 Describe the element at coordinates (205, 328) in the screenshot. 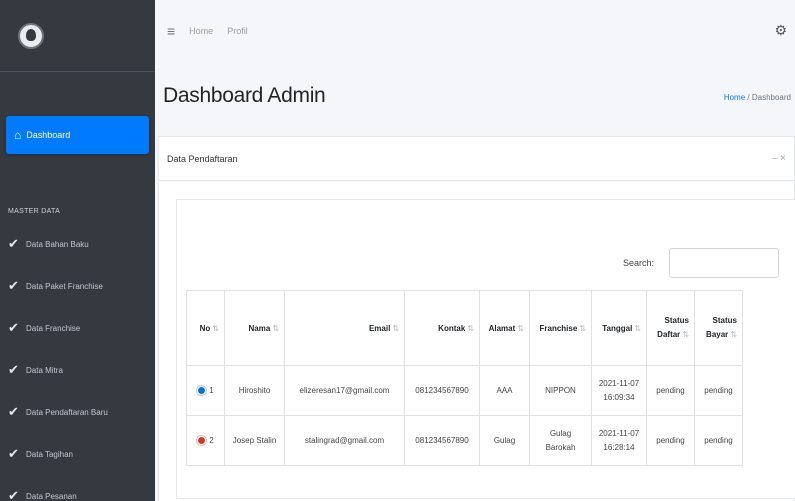

I see `column-header-no: No ⇅` at that location.